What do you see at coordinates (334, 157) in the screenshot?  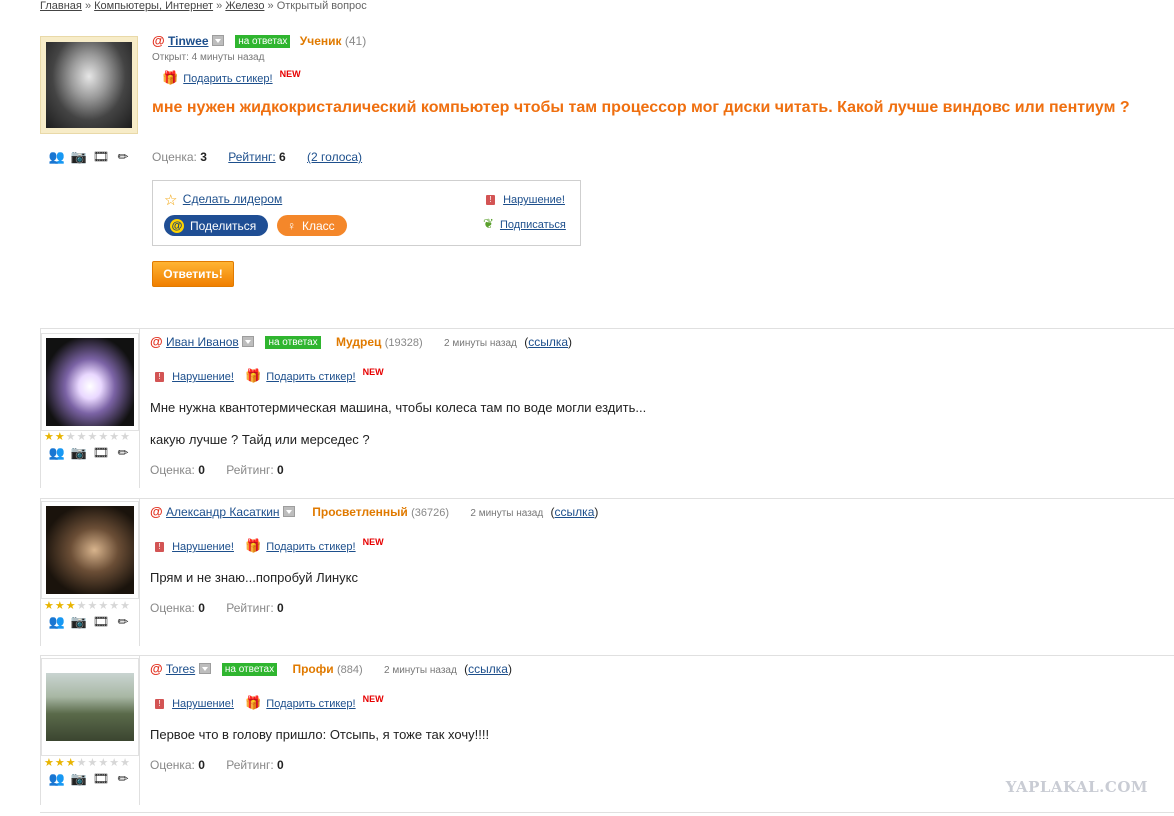 I see `votes-link: (2 голоса)` at bounding box center [334, 157].